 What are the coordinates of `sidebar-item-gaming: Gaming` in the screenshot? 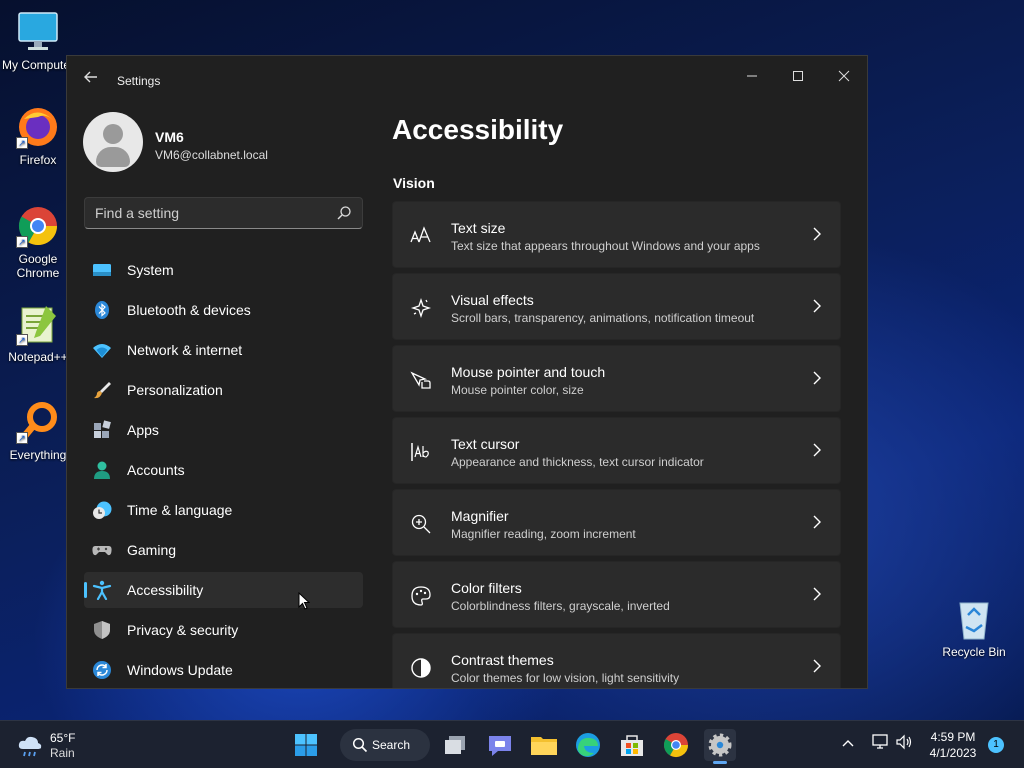 It's located at (223, 550).